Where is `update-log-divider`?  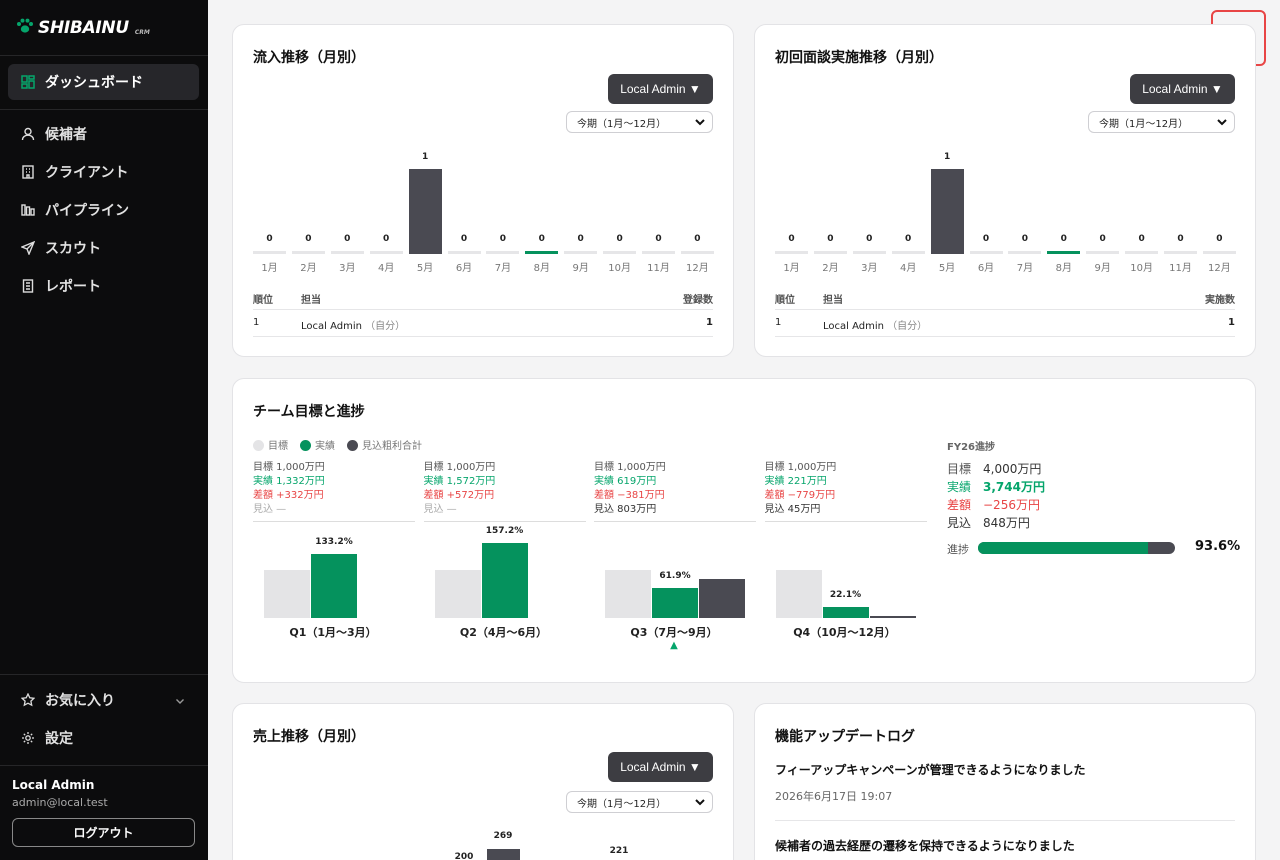
update-log-divider is located at coordinates (1005, 820).